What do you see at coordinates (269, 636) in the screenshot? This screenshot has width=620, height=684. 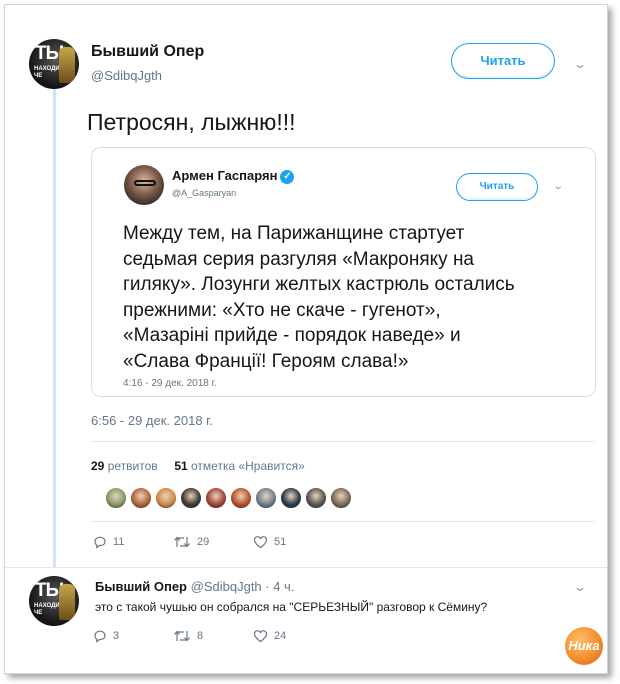 I see `reply-like-action: 24` at bounding box center [269, 636].